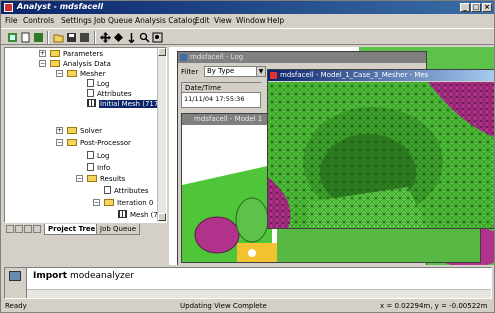 The width and height of the screenshot is (495, 313). What do you see at coordinates (102, 276) in the screenshot?
I see `command-argument: modeanalyzer` at bounding box center [102, 276].